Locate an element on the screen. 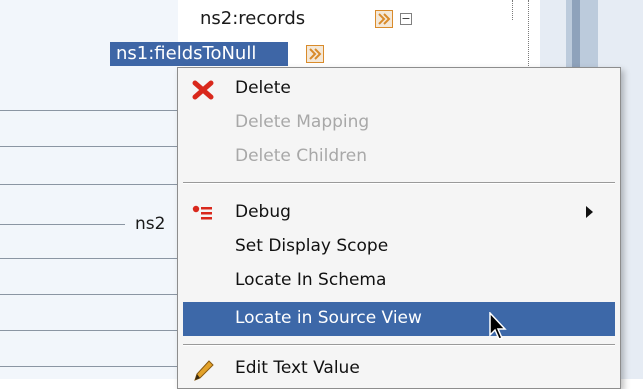 The image size is (643, 389). menu-item-set-display-scope: Set Display Scope is located at coordinates (399, 247).